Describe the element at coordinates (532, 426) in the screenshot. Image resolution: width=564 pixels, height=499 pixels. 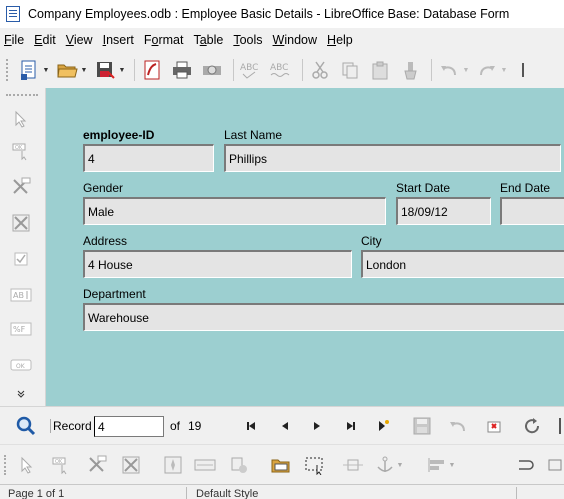
I see `refresh-icon` at that location.